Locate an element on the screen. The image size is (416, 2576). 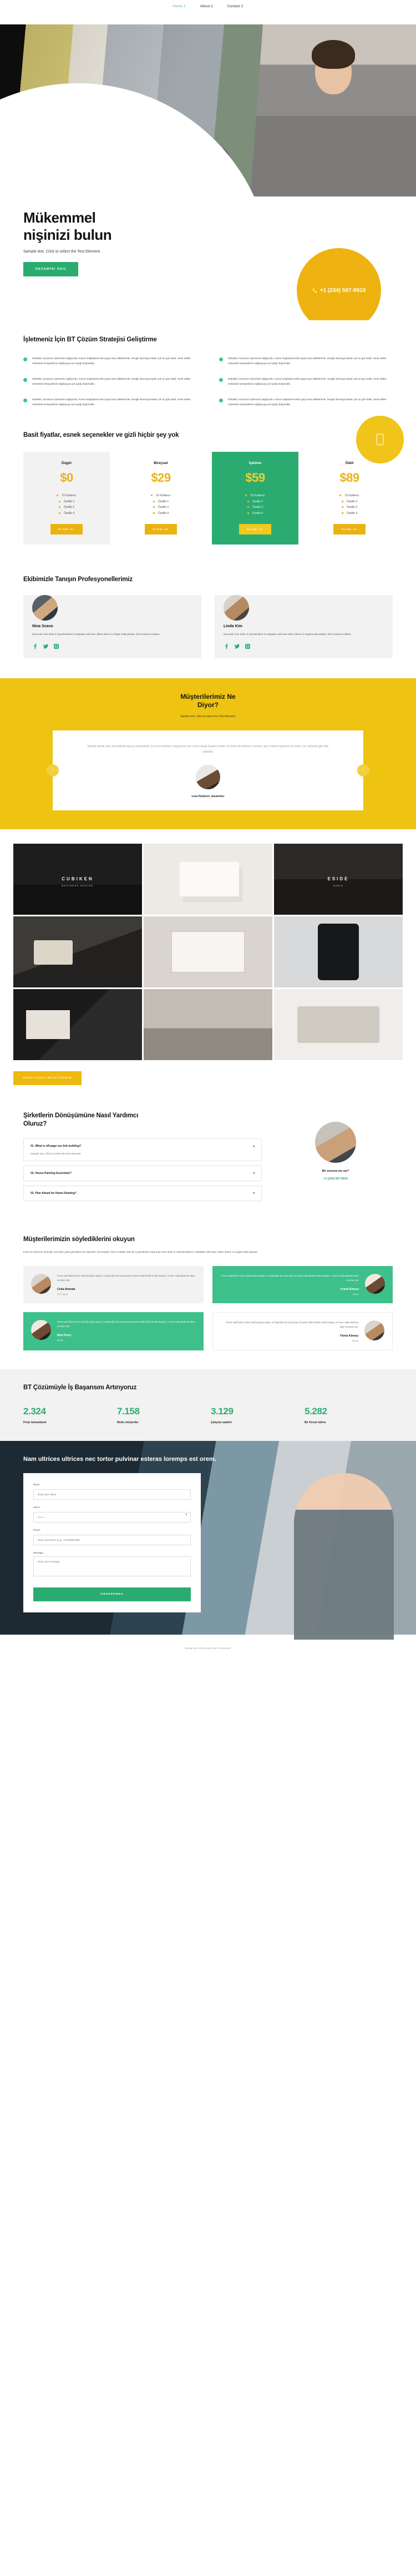
carousel-prev-button: ‹ is located at coordinates (53, 770).